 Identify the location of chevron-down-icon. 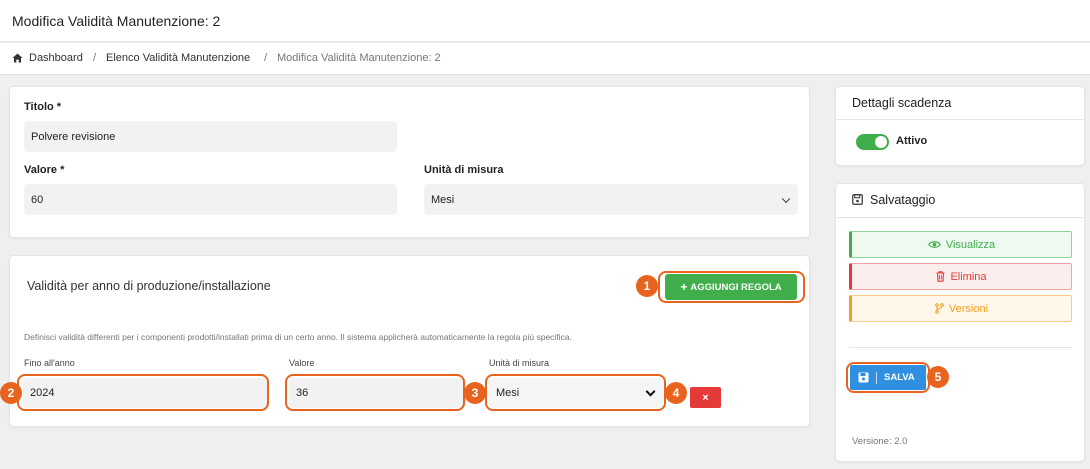
(786, 198).